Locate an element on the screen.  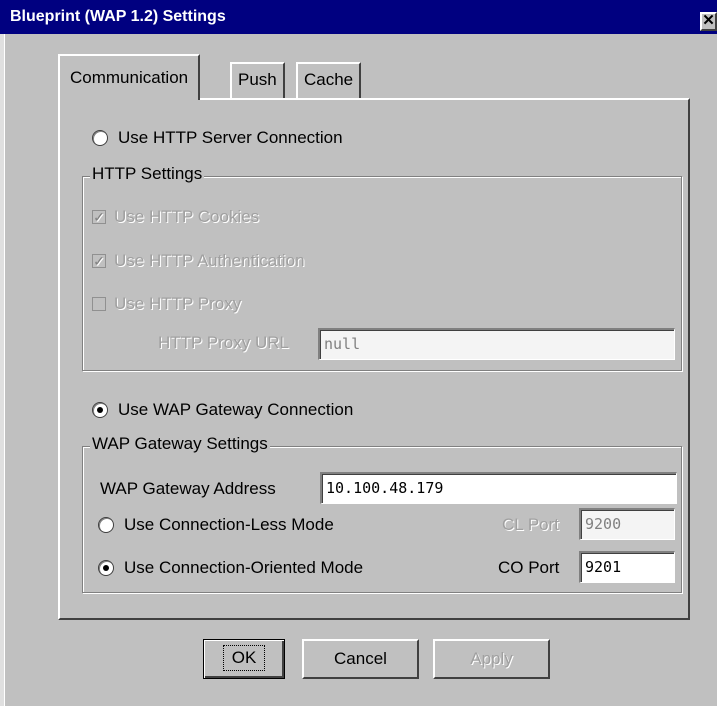
http-cookies-checkbox: ✓ is located at coordinates (99, 217).